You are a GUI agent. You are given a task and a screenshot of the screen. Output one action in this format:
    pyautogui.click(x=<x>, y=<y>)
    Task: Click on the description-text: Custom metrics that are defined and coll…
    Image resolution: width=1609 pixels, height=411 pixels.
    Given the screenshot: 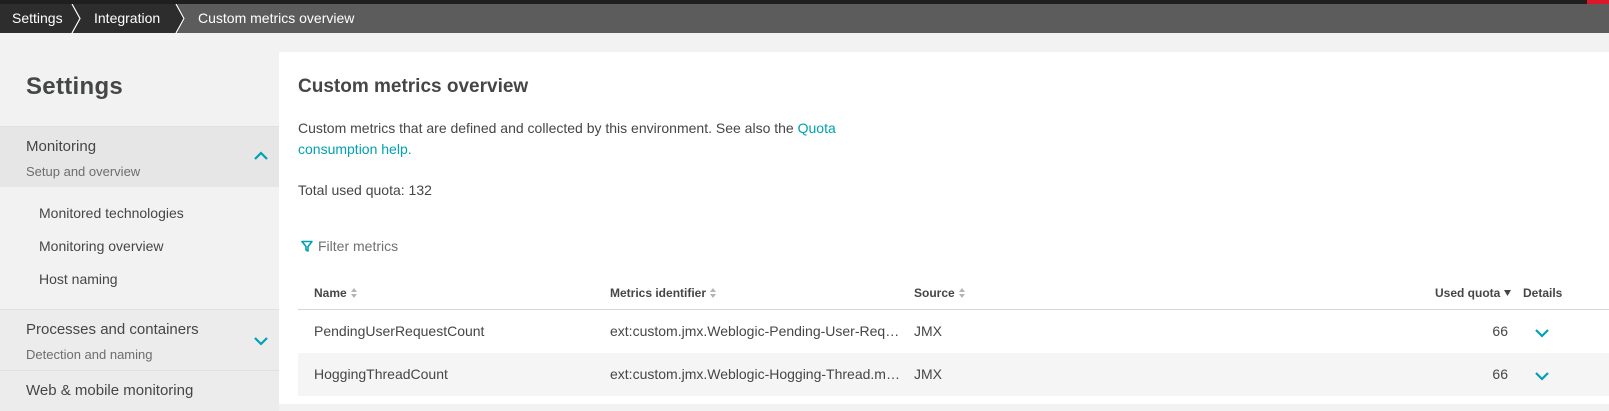 What is the action you would take?
    pyautogui.click(x=546, y=128)
    